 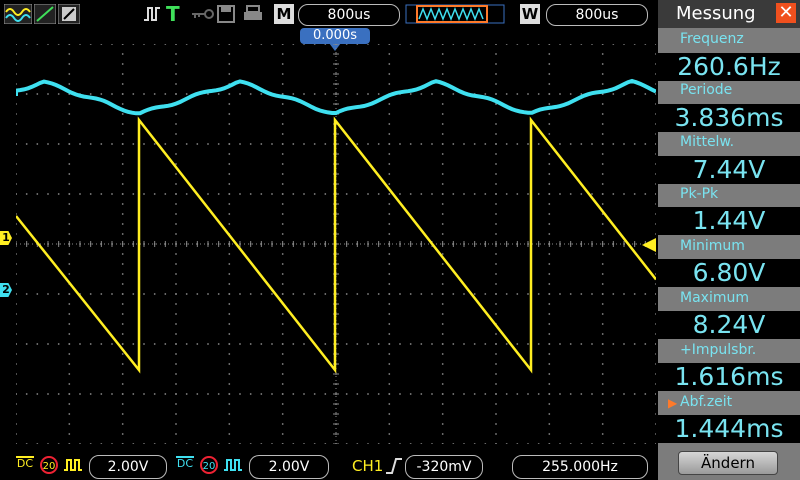 I want to click on measurement-label: Mittelw., so click(x=707, y=142).